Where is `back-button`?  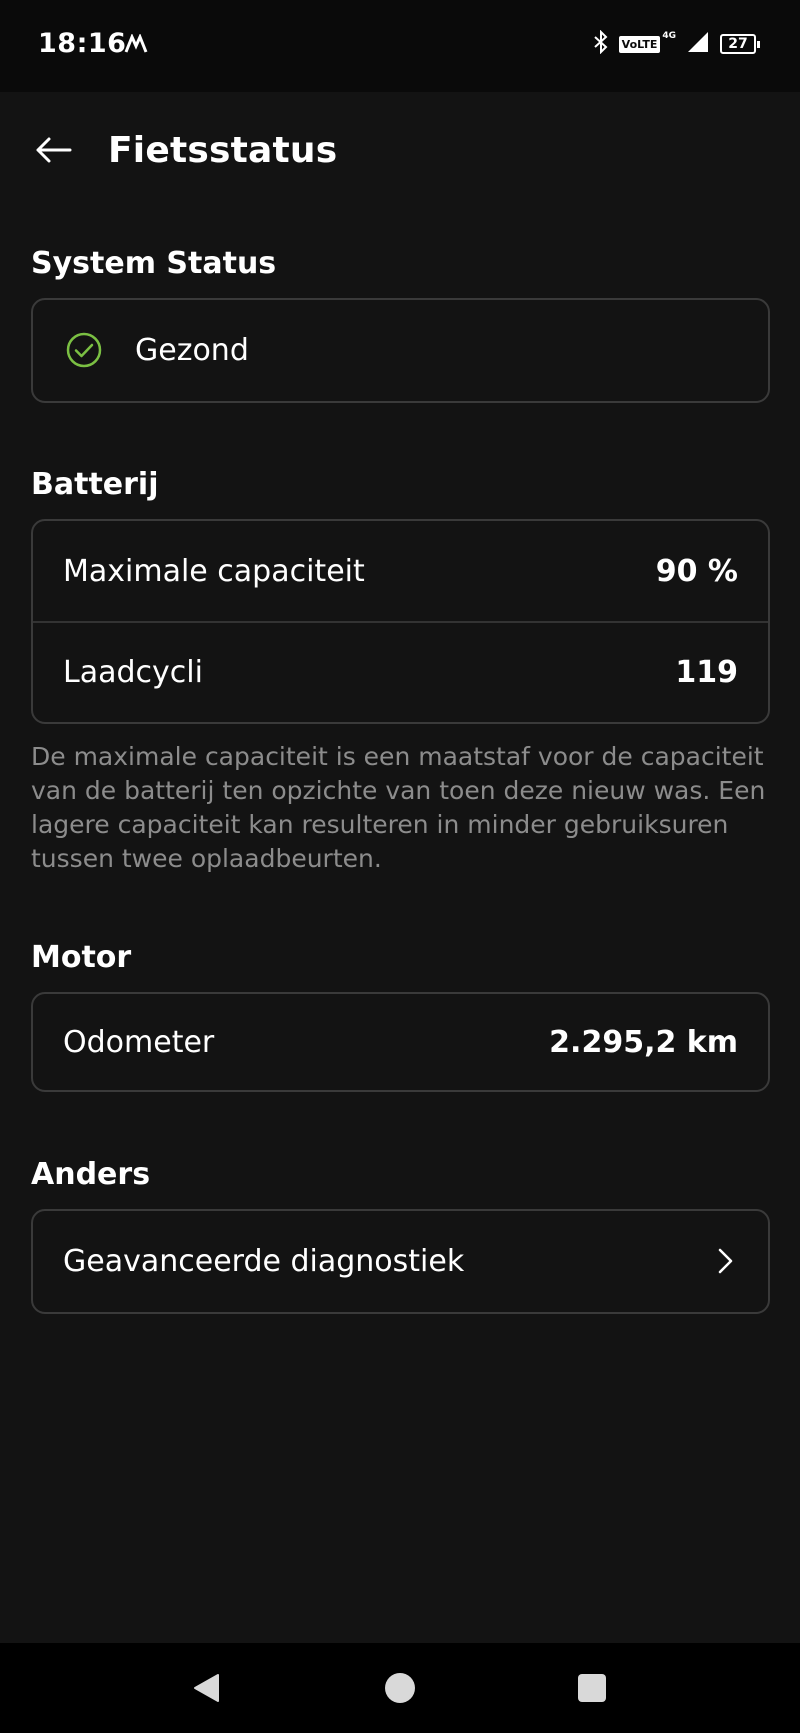
back-button is located at coordinates (54, 150).